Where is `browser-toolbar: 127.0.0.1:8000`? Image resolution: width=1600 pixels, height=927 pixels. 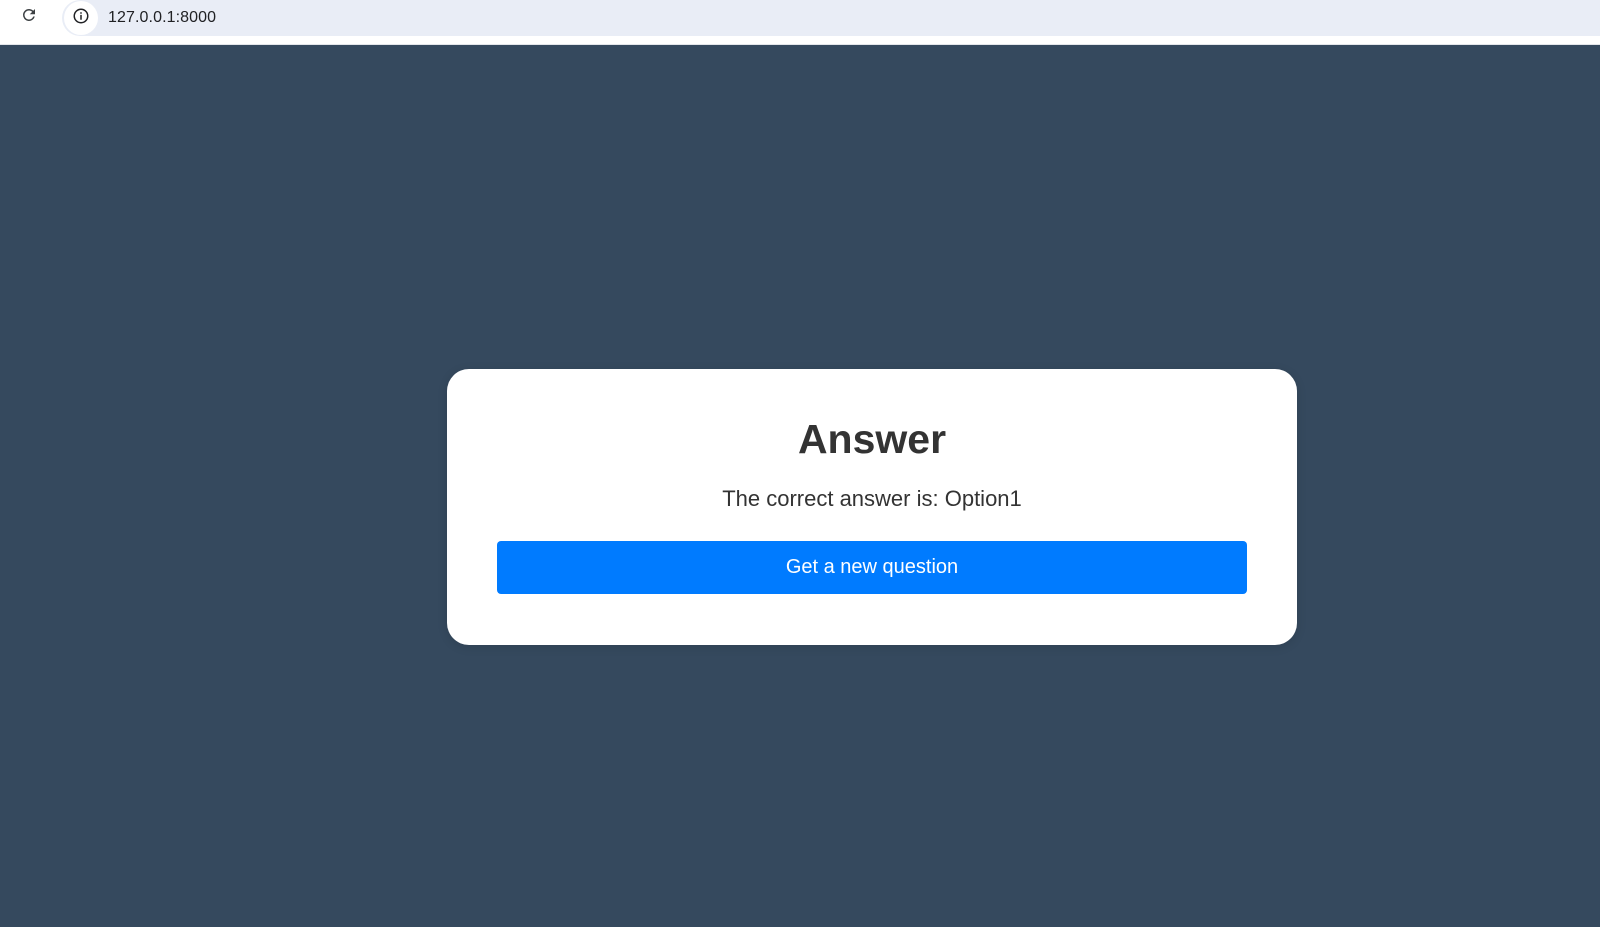 browser-toolbar: 127.0.0.1:8000 is located at coordinates (800, 22).